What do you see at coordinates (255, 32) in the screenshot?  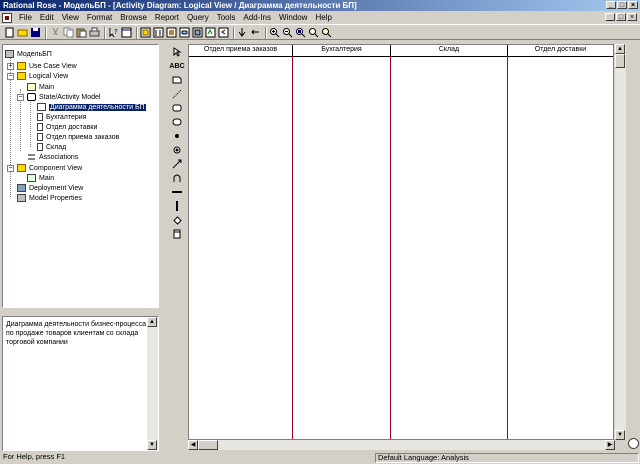 I see `back-arrow-icon` at bounding box center [255, 32].